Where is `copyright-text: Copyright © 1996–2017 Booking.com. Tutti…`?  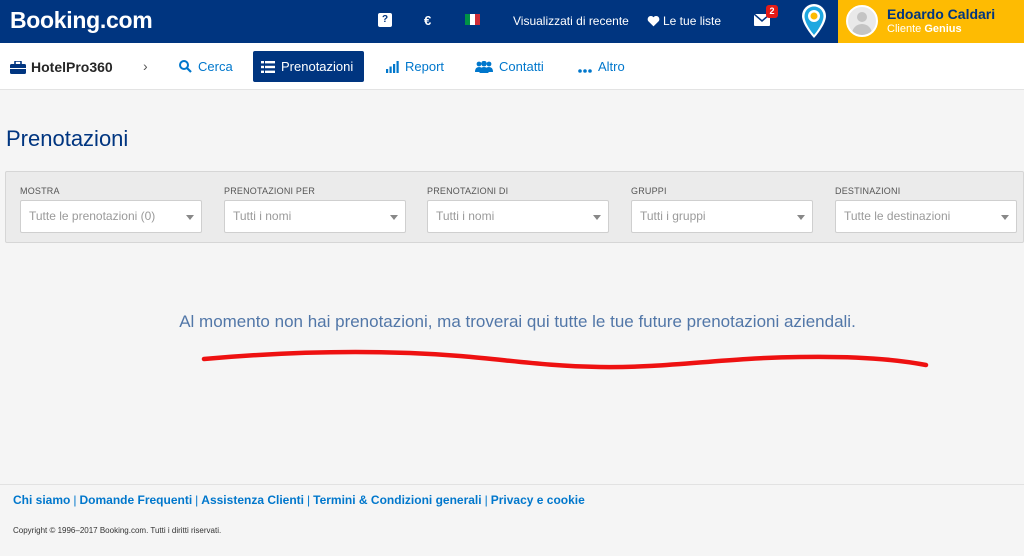
copyright-text: Copyright © 1996–2017 Booking.com. Tutti… is located at coordinates (117, 530).